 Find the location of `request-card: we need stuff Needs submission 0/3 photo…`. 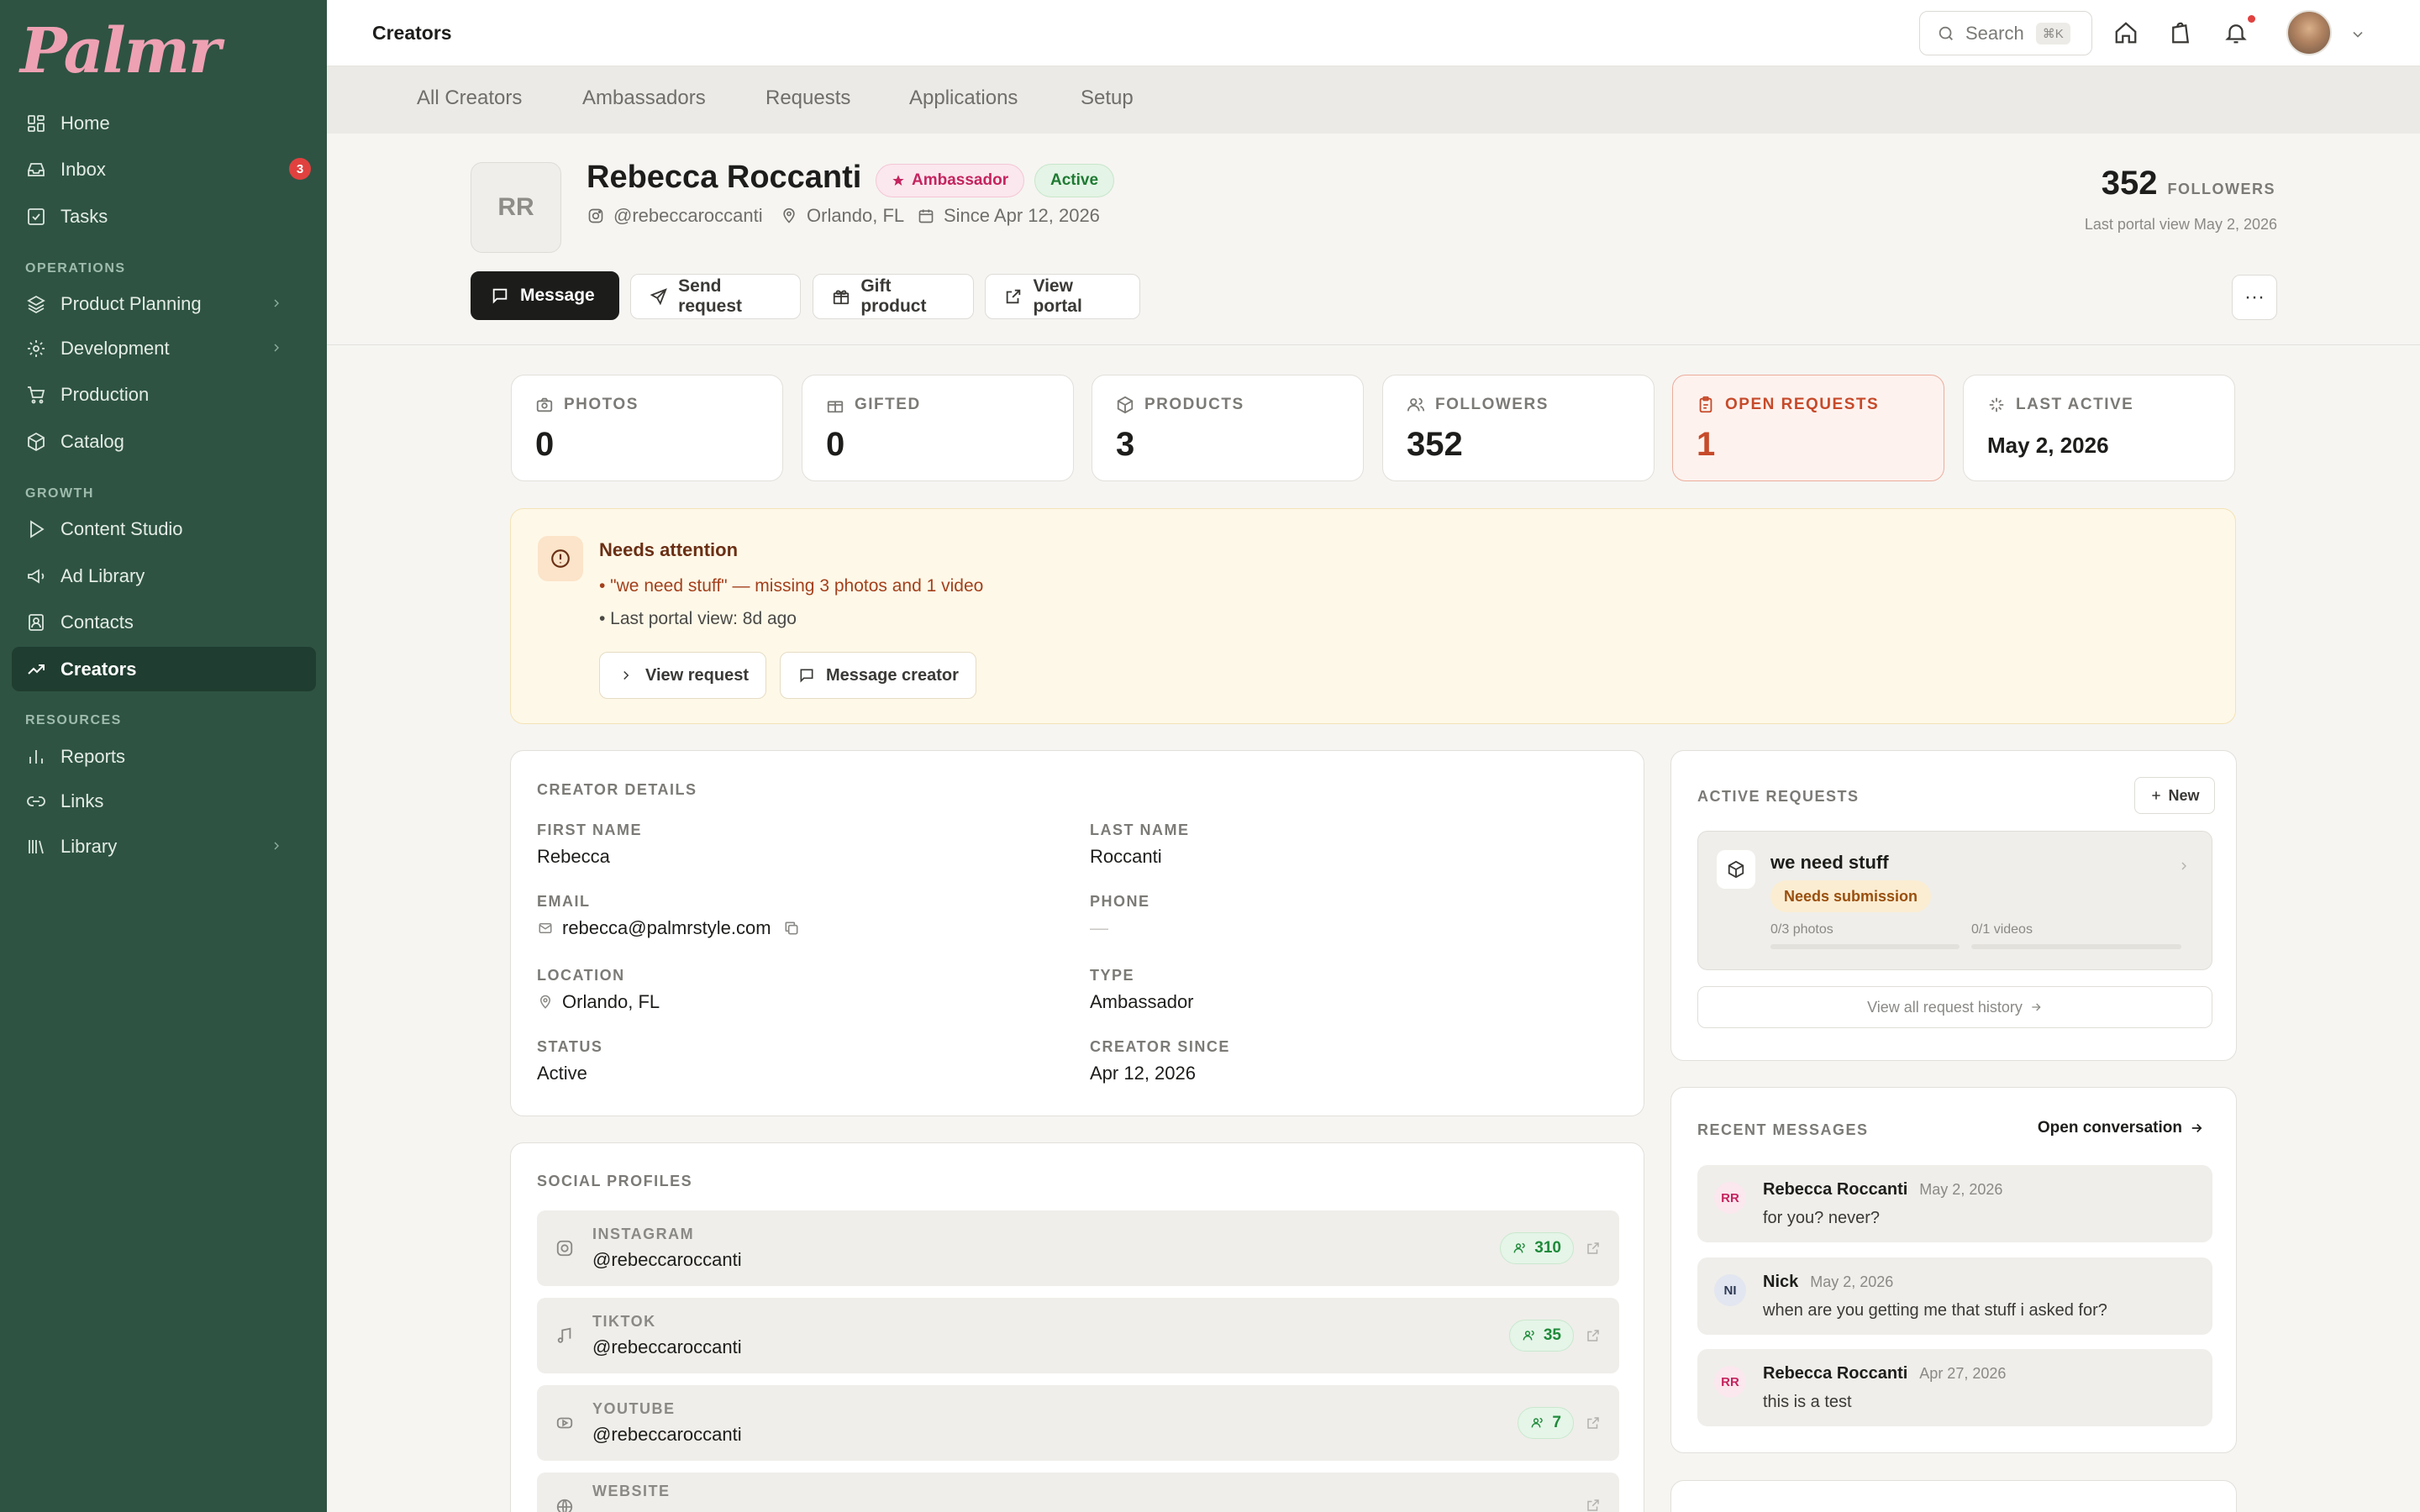

request-card: we need stuff Needs submission 0/3 photo… is located at coordinates (1954, 900).